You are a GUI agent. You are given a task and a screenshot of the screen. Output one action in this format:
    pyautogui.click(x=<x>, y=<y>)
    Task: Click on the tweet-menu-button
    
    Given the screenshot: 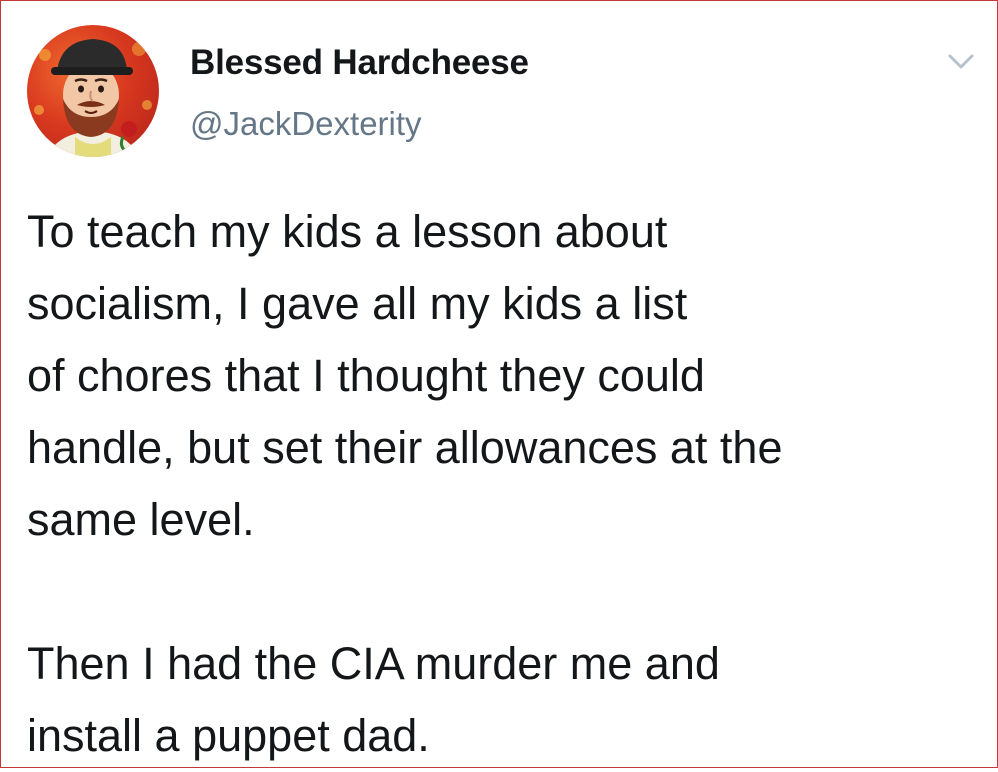 What is the action you would take?
    pyautogui.click(x=961, y=62)
    